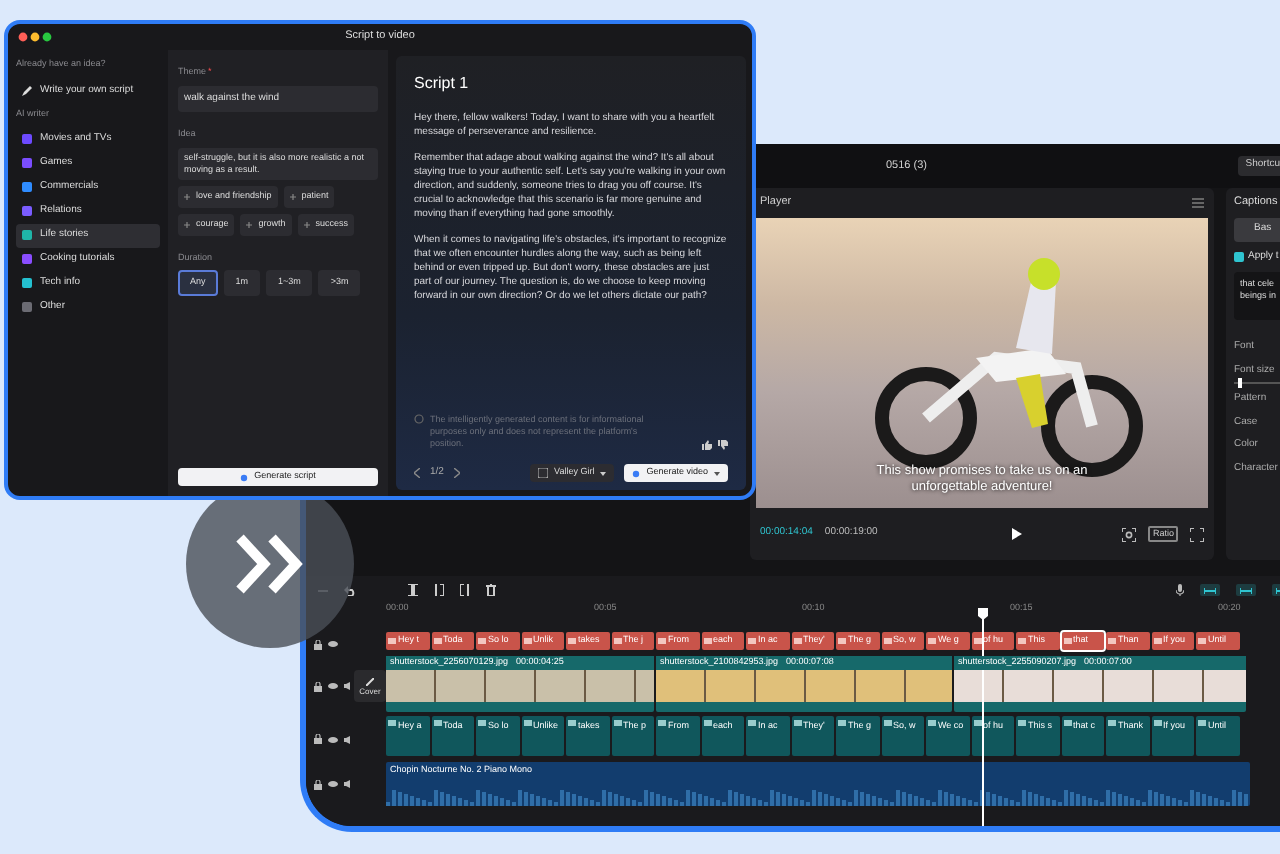  What do you see at coordinates (417, 473) in the screenshot?
I see `chevron-left-icon` at bounding box center [417, 473].